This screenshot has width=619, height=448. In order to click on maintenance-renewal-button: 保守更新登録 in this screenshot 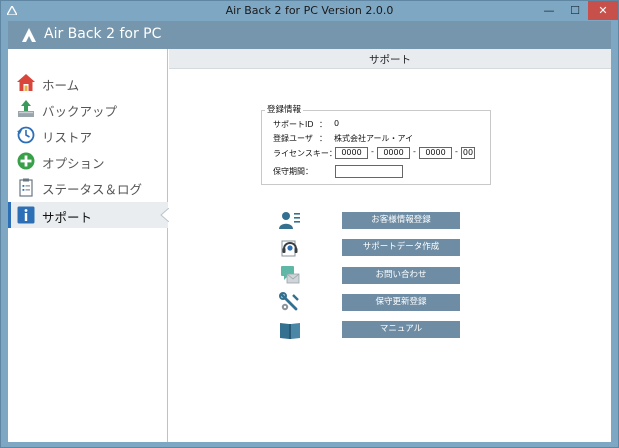, I will do `click(401, 302)`.